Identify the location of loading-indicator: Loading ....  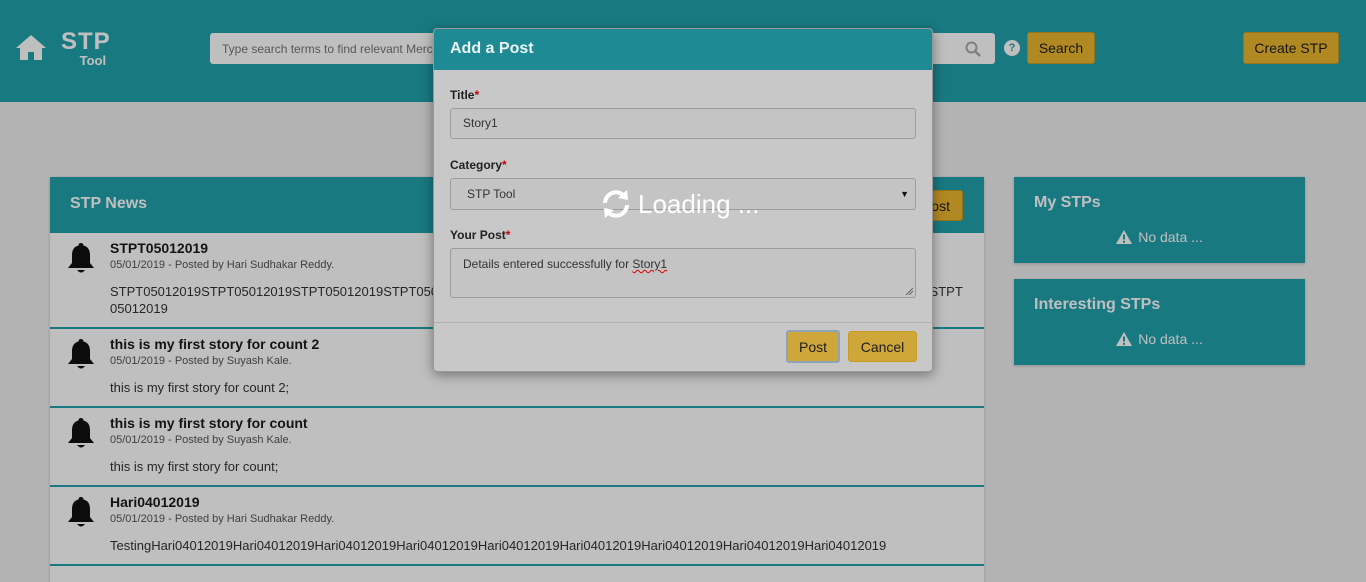
(678, 204).